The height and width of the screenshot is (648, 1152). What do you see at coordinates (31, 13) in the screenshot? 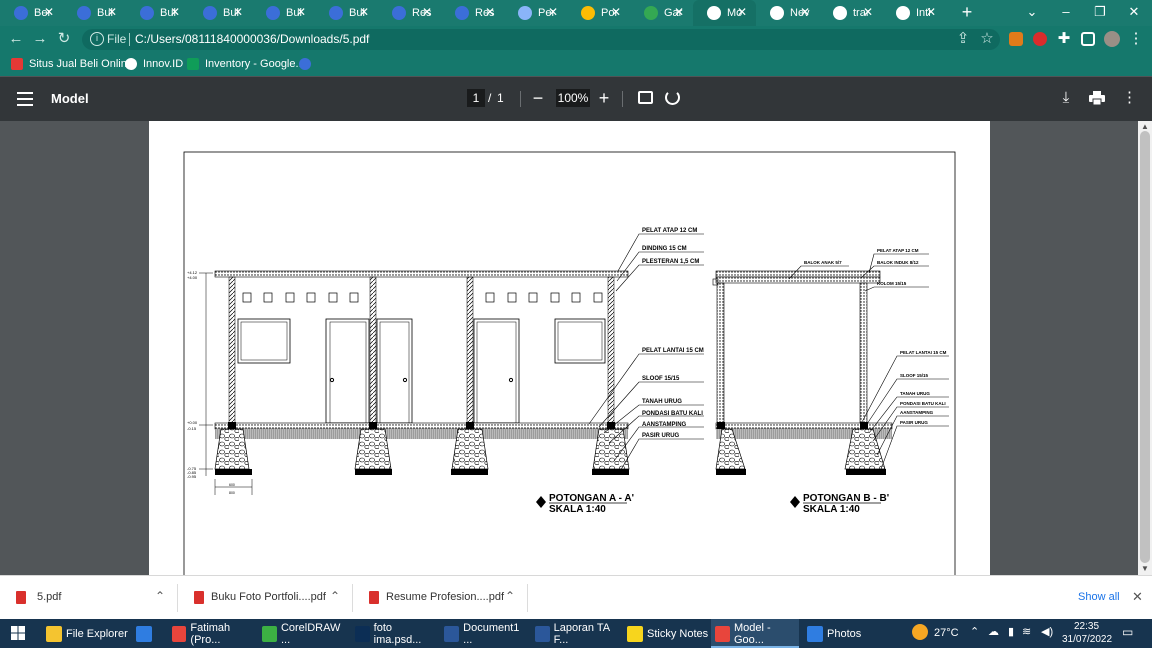
I see `browser-tab: Ber ✕` at bounding box center [31, 13].